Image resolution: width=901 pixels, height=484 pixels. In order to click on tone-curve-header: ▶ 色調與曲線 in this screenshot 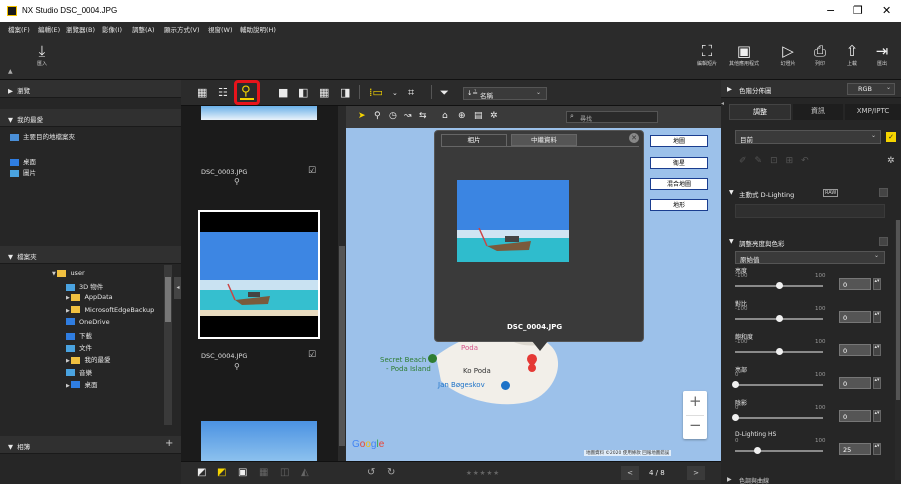, I will do `click(808, 480)`.